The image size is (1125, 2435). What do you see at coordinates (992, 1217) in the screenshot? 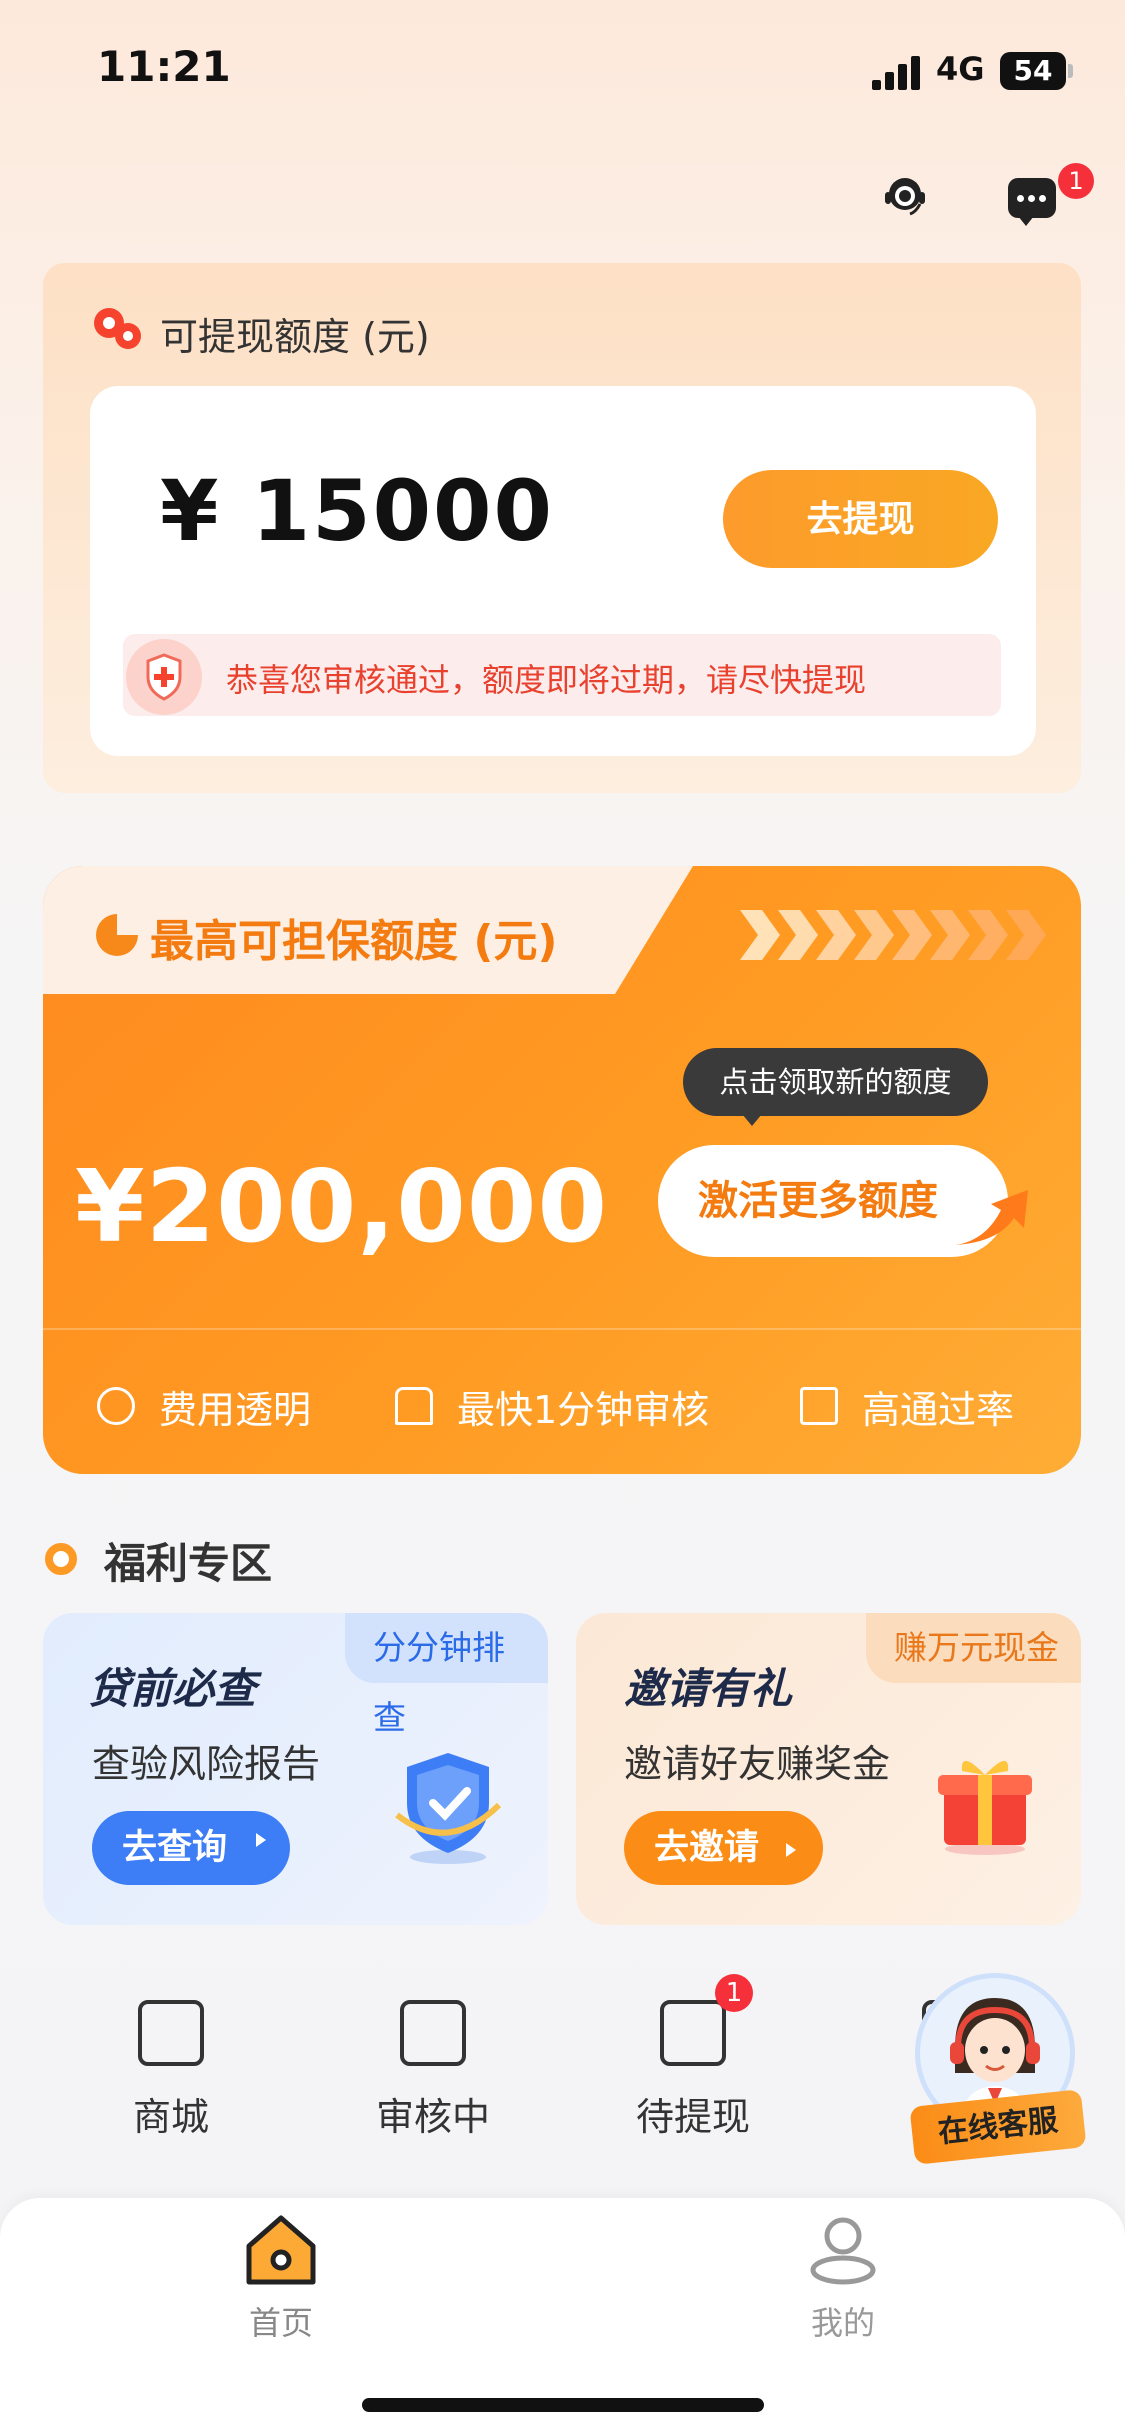
I see `arrow-up-right-icon` at bounding box center [992, 1217].